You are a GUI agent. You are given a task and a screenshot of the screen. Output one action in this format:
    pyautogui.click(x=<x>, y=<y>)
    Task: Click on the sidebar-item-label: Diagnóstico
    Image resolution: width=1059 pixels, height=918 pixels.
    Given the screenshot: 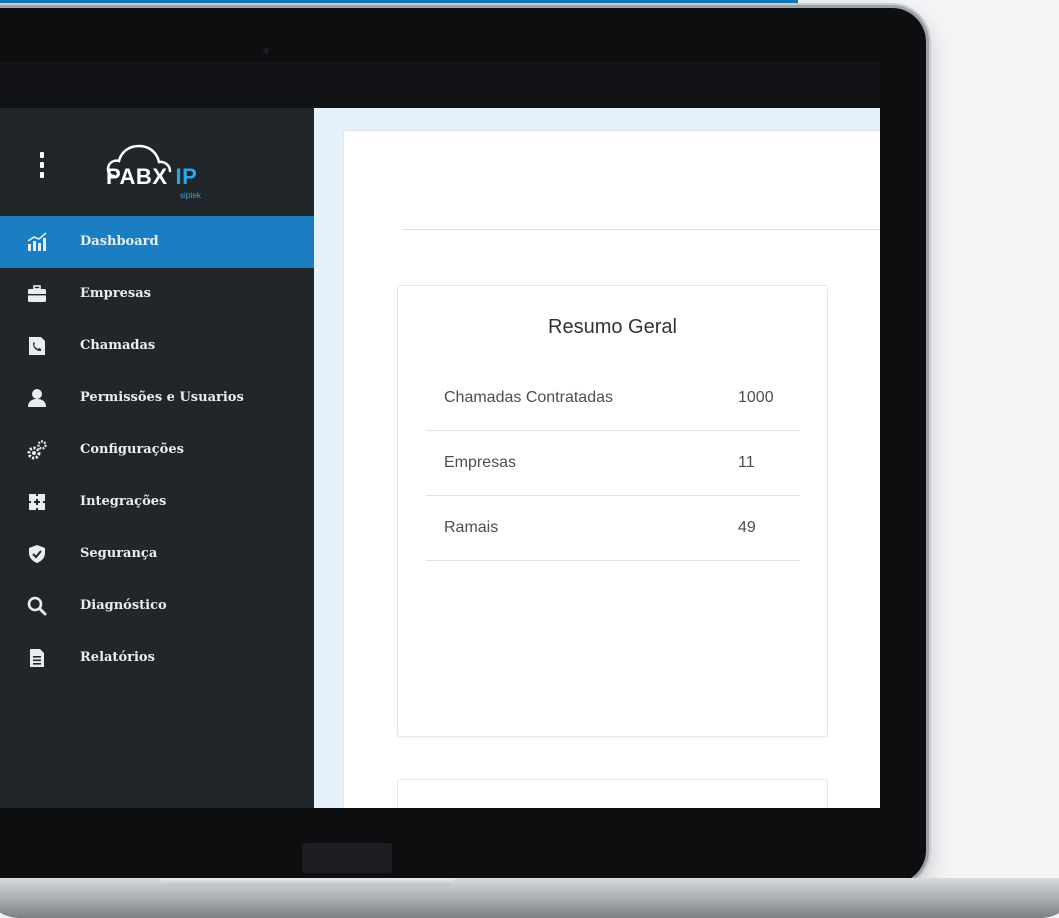 What is the action you would take?
    pyautogui.click(x=123, y=605)
    